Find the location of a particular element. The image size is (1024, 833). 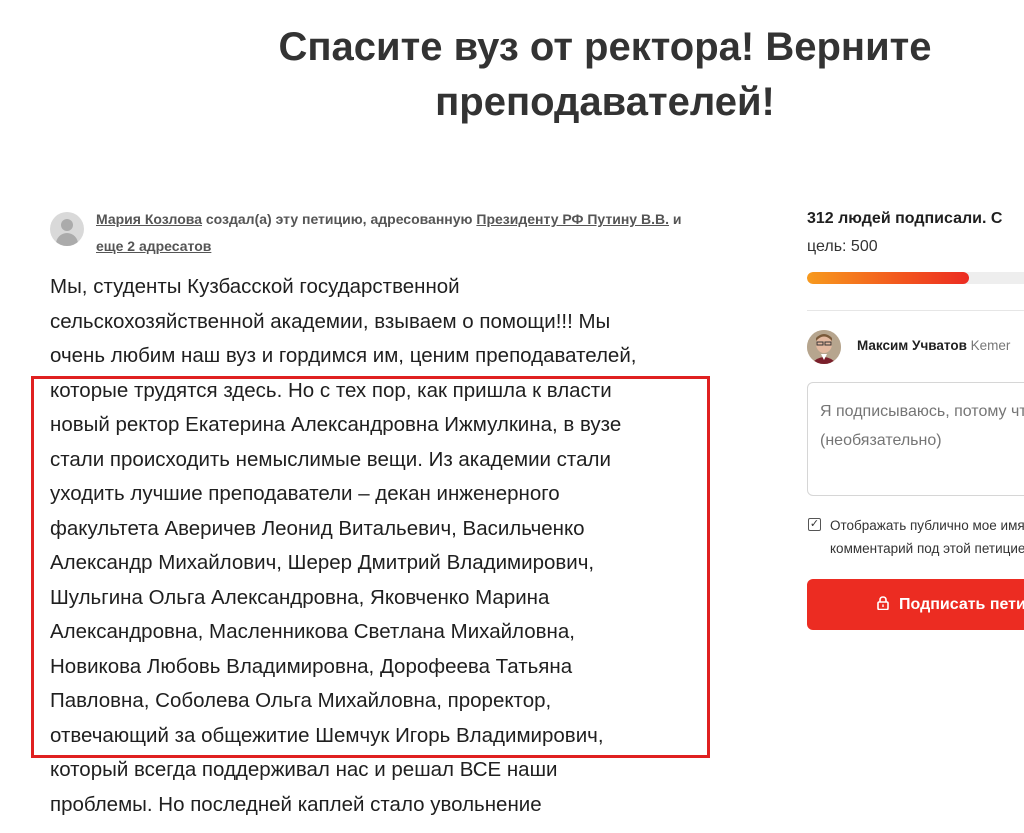

byline-text-and: и is located at coordinates (675, 219).